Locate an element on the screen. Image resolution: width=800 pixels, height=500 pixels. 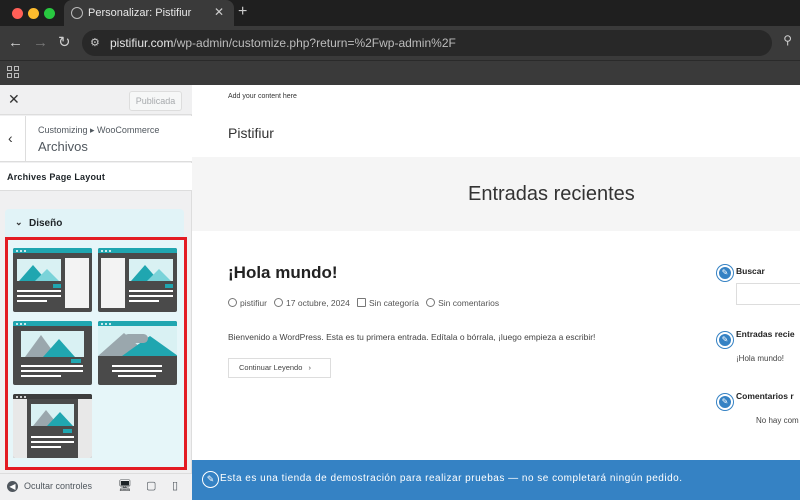
post-author: pistifiur is located at coordinates (253, 303).